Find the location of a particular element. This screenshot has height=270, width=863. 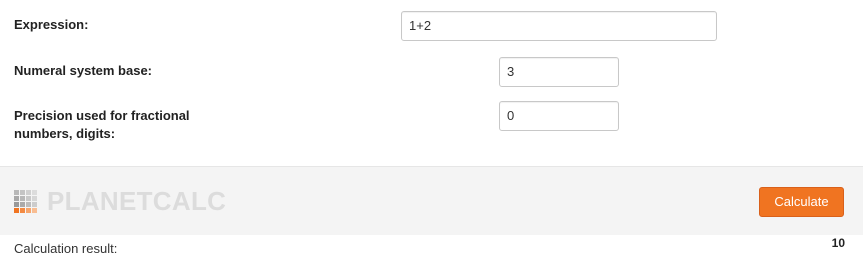

result-value: 10 is located at coordinates (838, 243).